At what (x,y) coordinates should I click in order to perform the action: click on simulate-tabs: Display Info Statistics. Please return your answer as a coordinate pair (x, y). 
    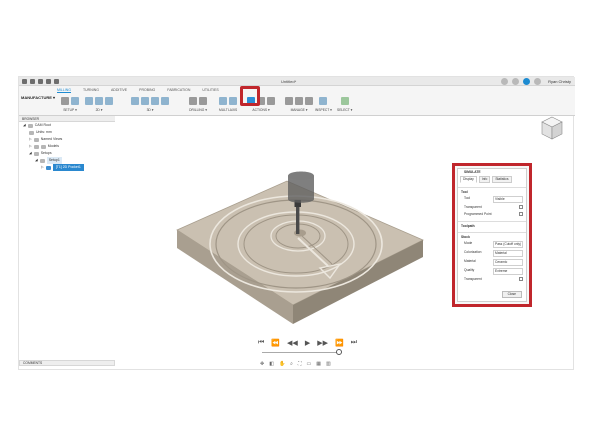
    Looking at the image, I should click on (492, 179).